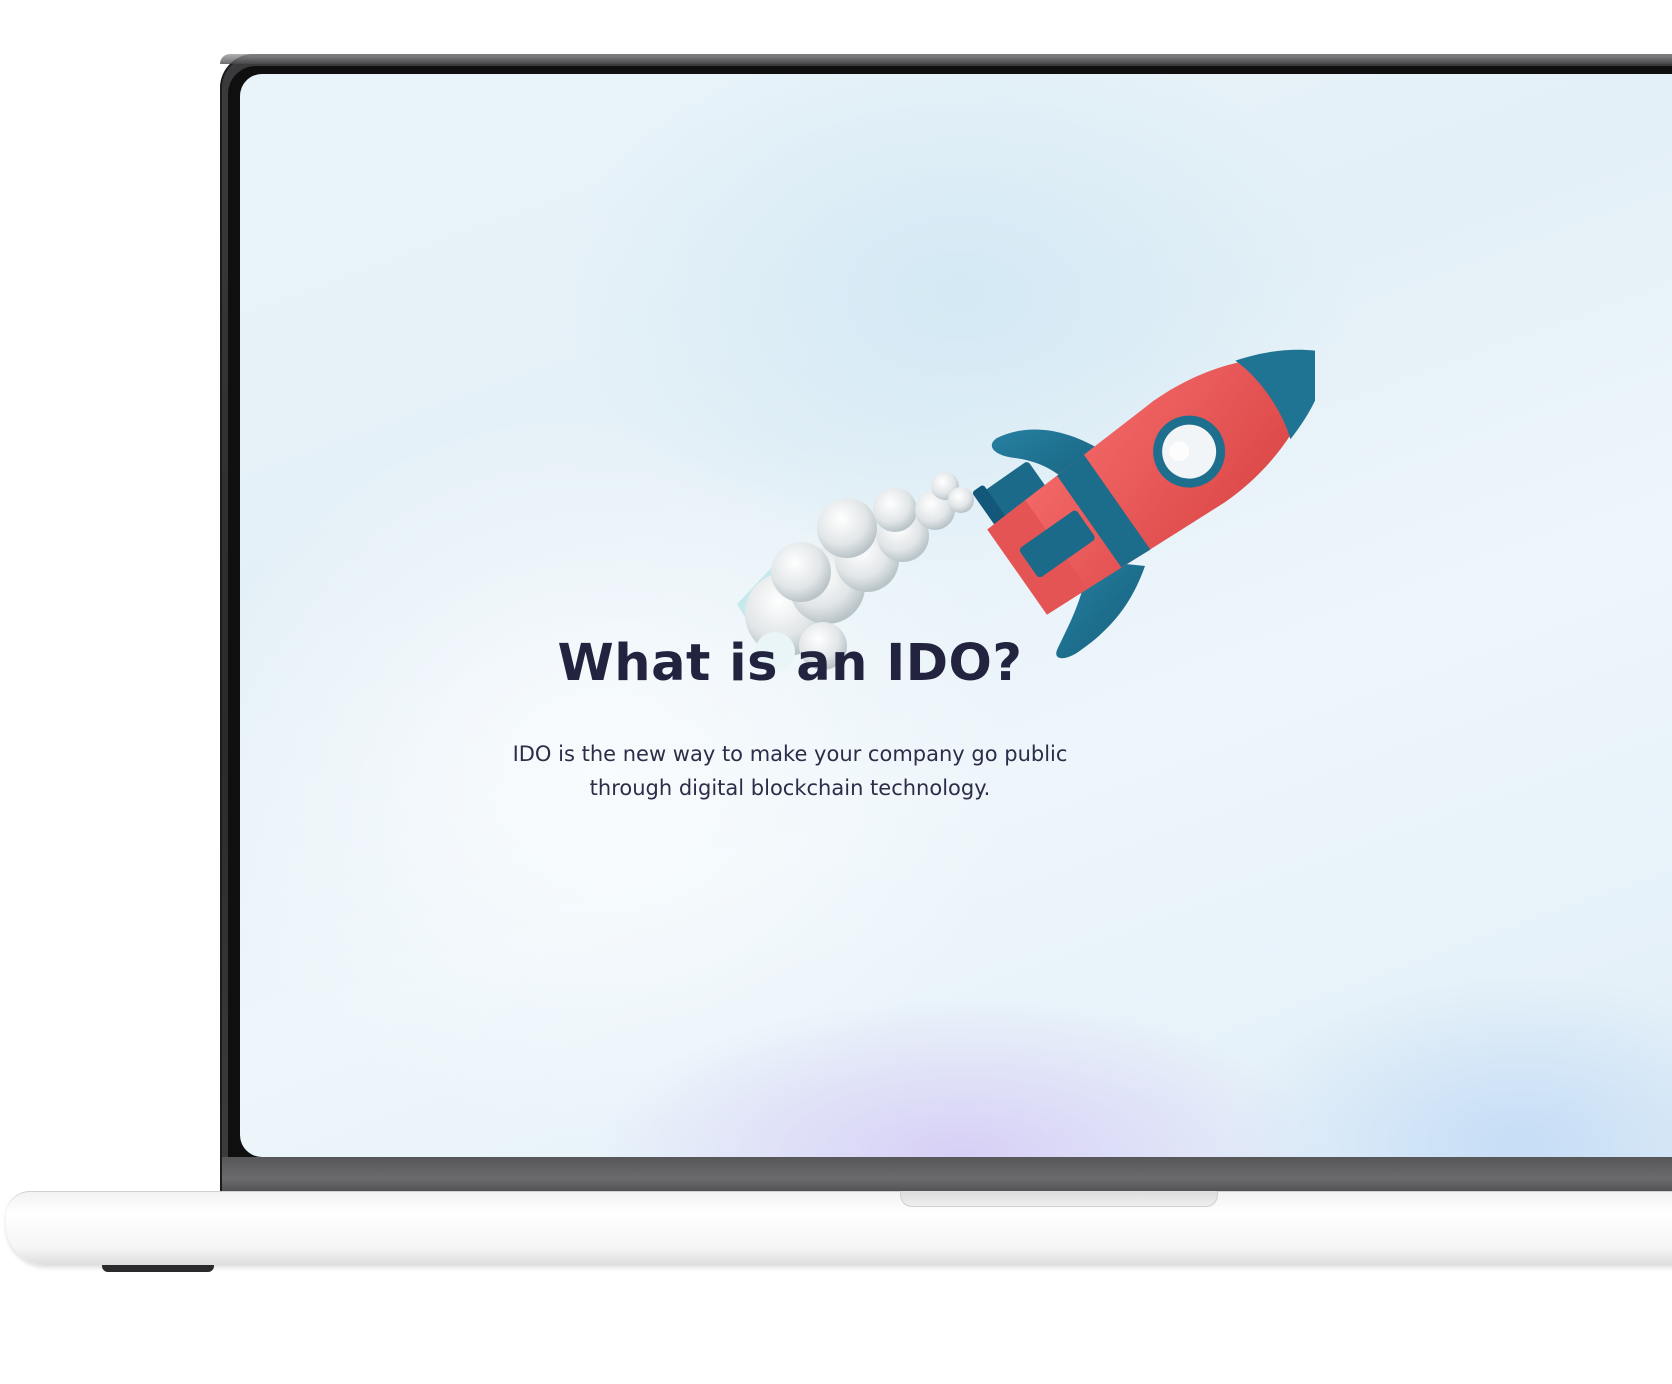 The width and height of the screenshot is (1672, 1384). What do you see at coordinates (946, 59) in the screenshot?
I see `lid-edge-highlight` at bounding box center [946, 59].